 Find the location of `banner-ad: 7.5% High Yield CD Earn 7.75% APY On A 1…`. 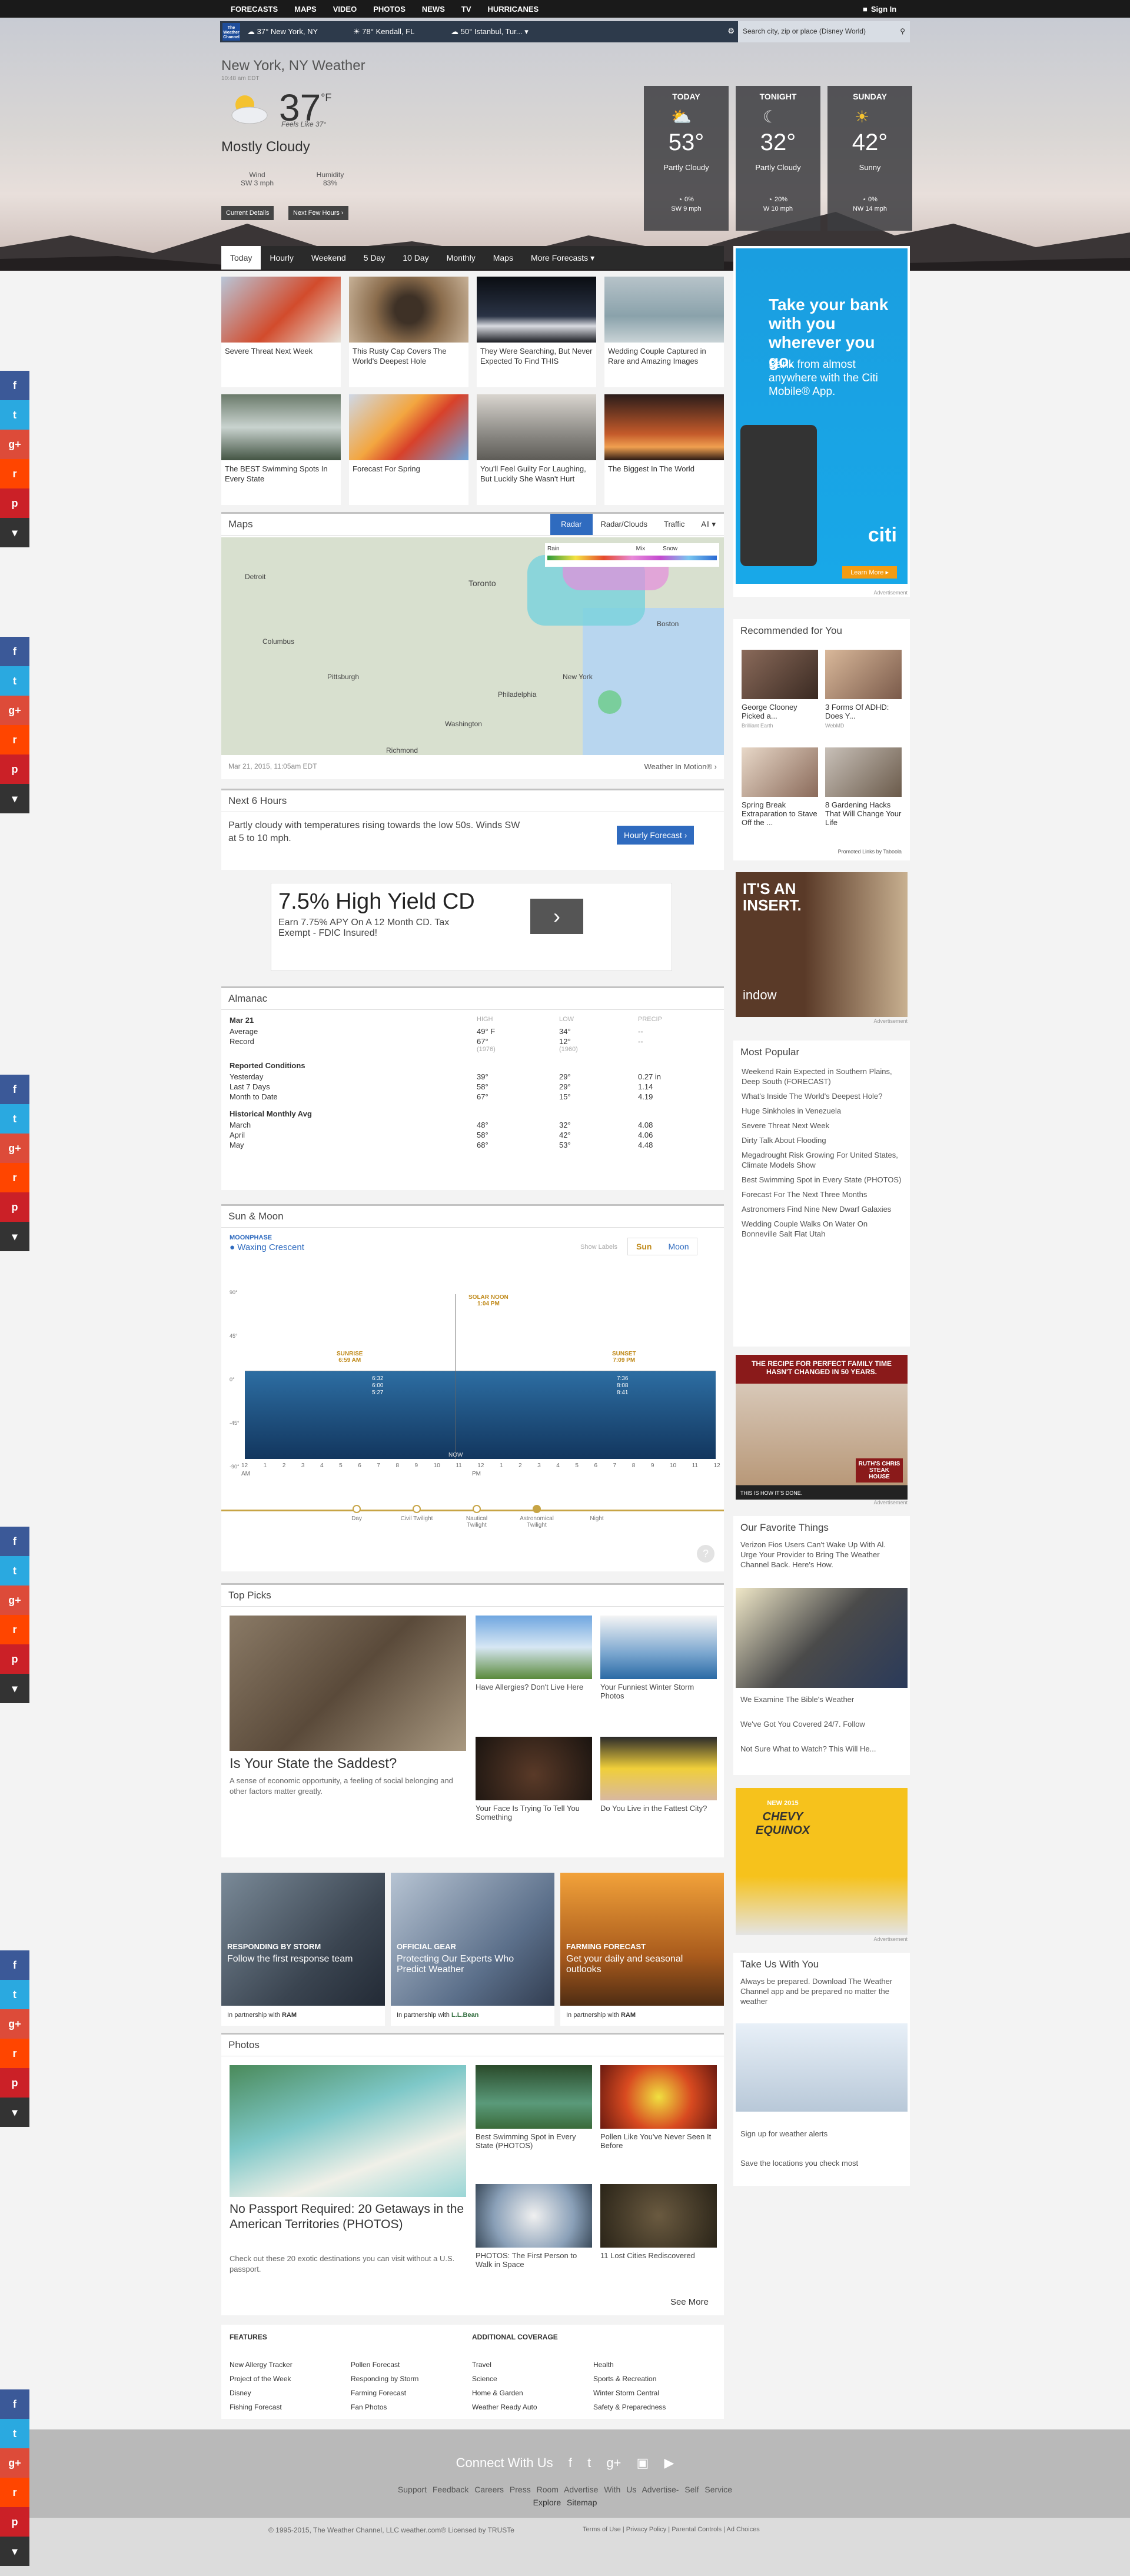

banner-ad: 7.5% High Yield CD Earn 7.75% APY On A 1… is located at coordinates (471, 927).